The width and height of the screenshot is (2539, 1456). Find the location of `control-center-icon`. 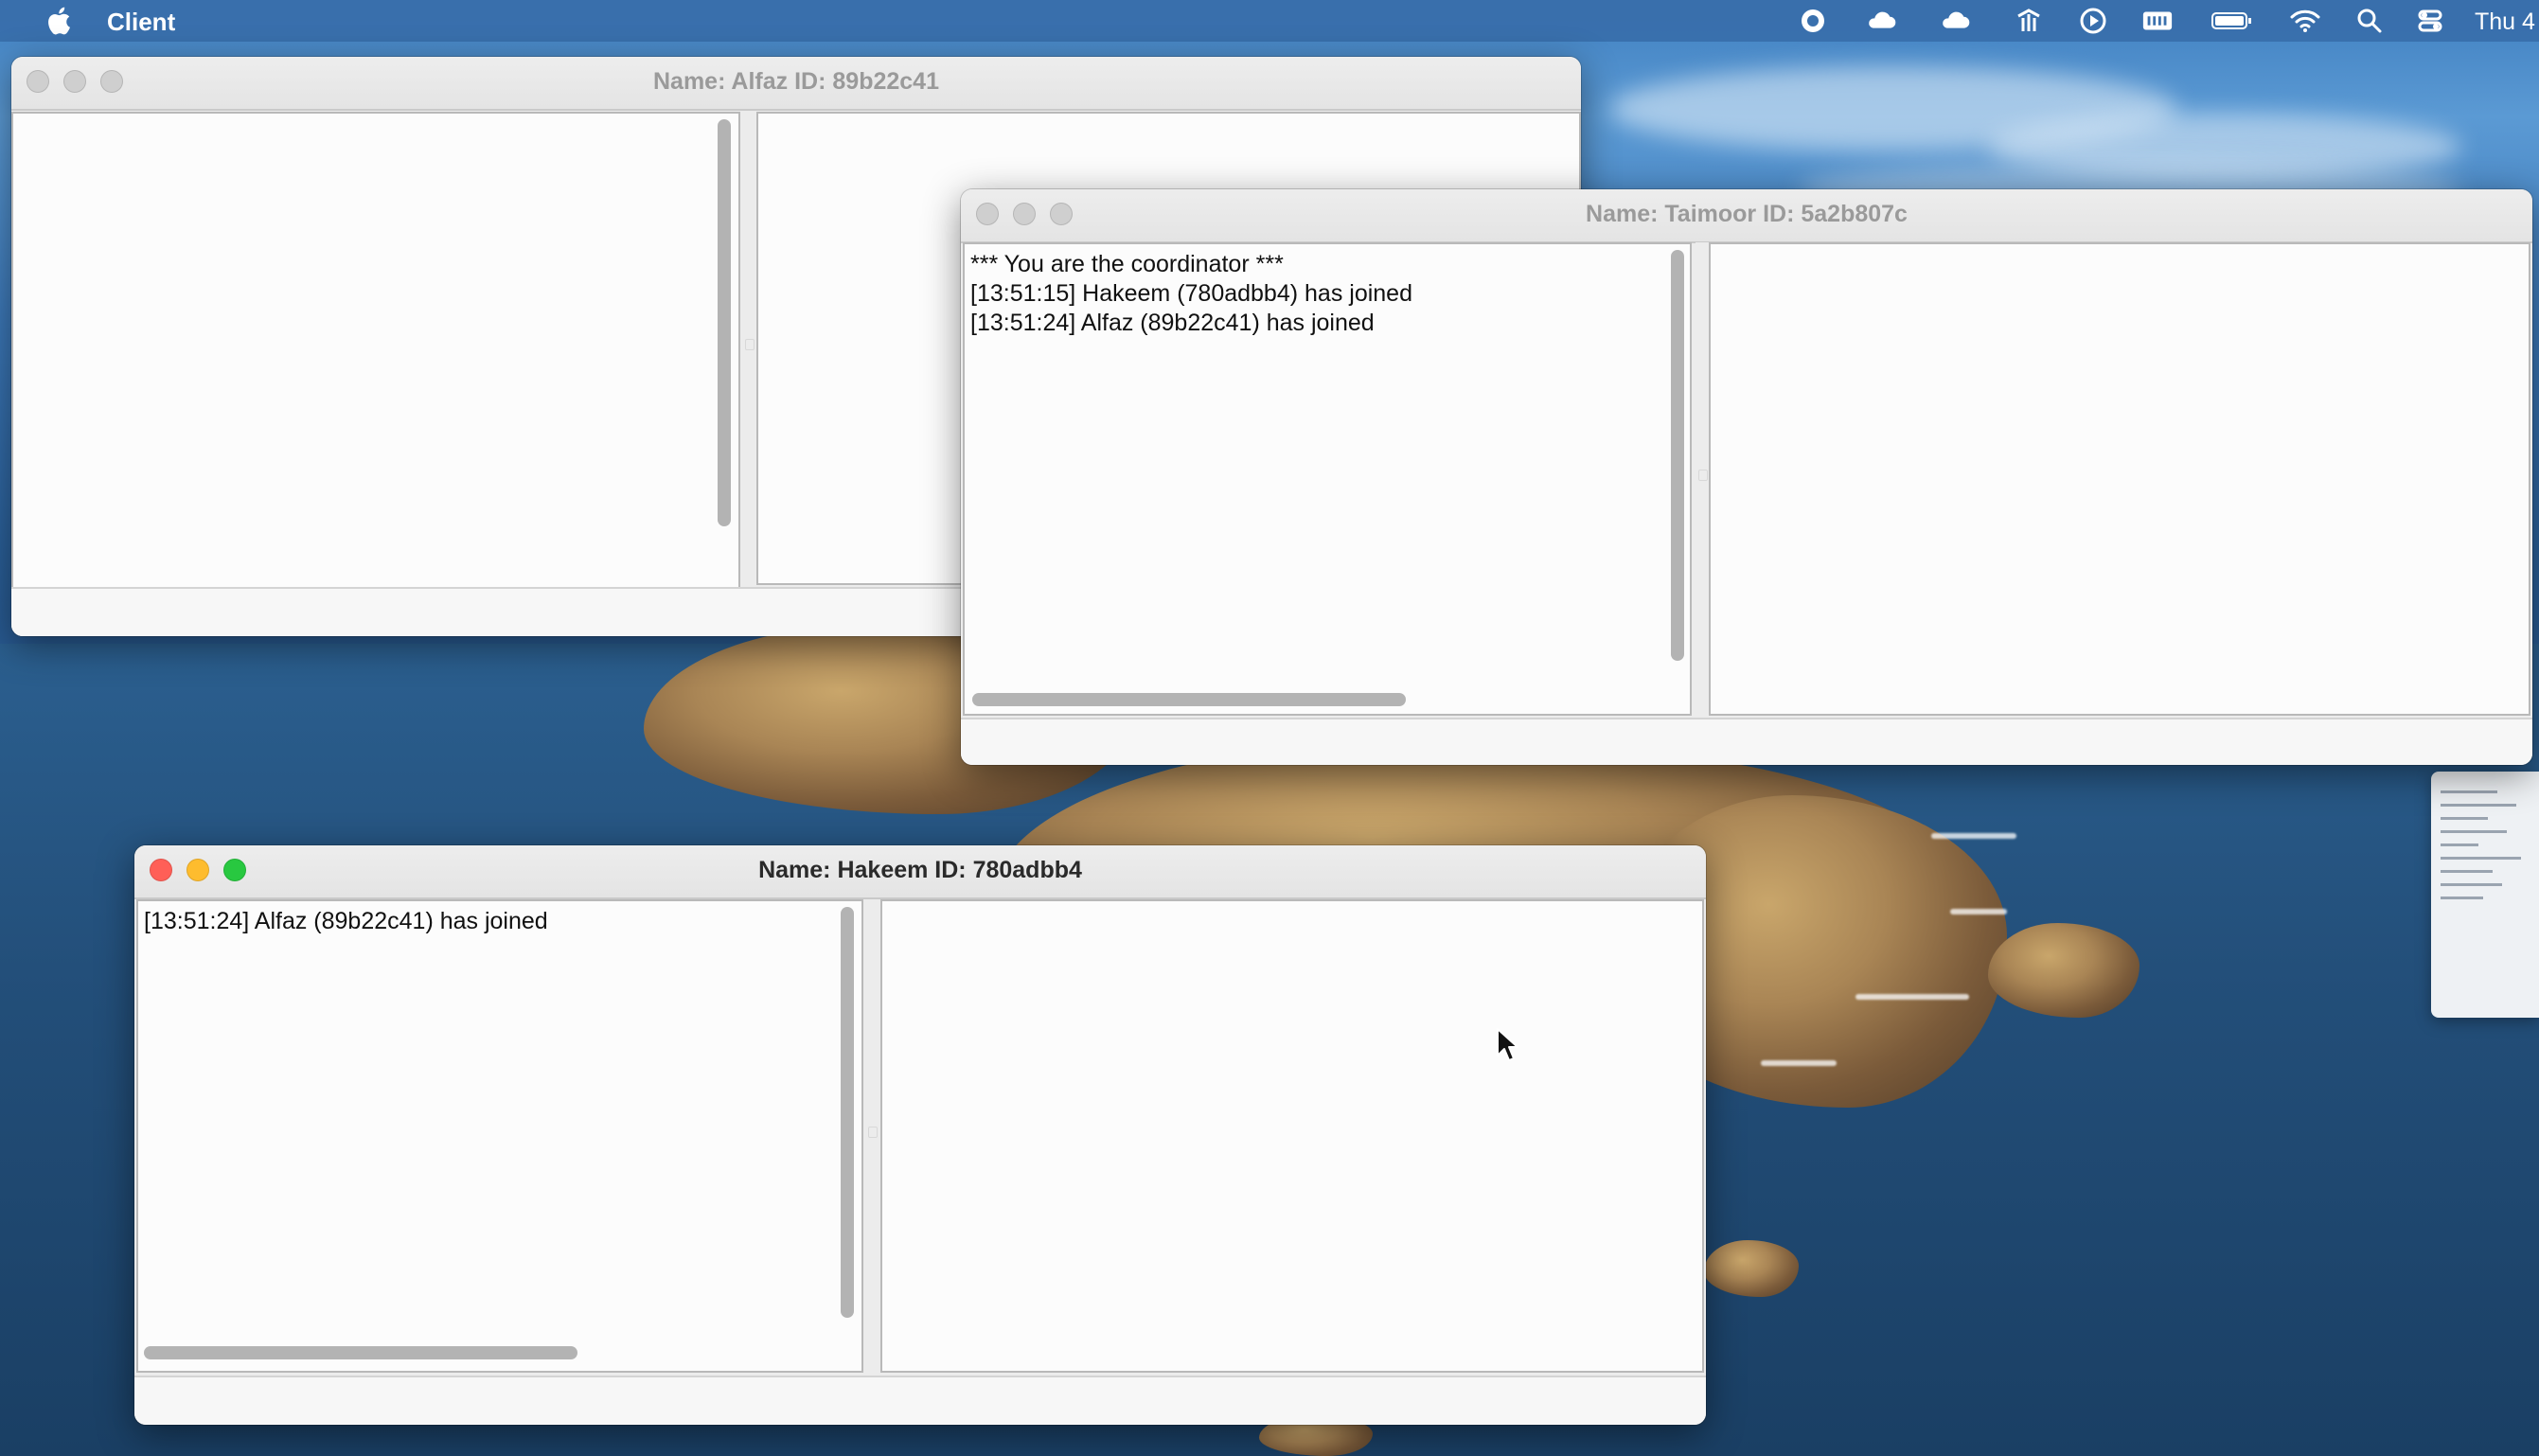

control-center-icon is located at coordinates (2430, 21).